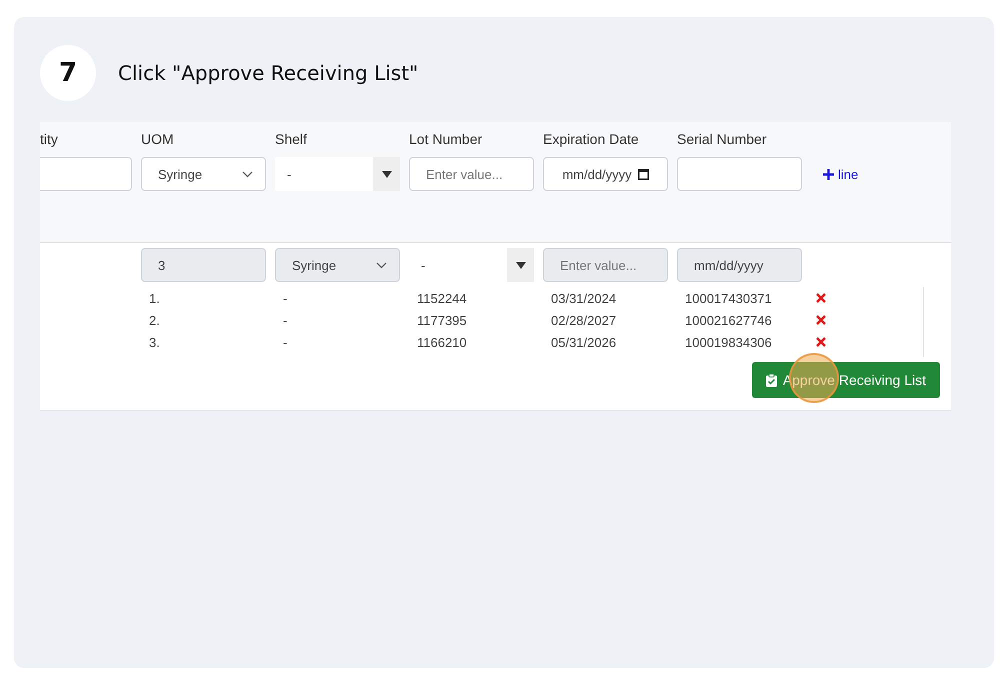 The height and width of the screenshot is (676, 1000). Describe the element at coordinates (268, 73) in the screenshot. I see `step-instruction: Click "Approve Receiving List"` at that location.